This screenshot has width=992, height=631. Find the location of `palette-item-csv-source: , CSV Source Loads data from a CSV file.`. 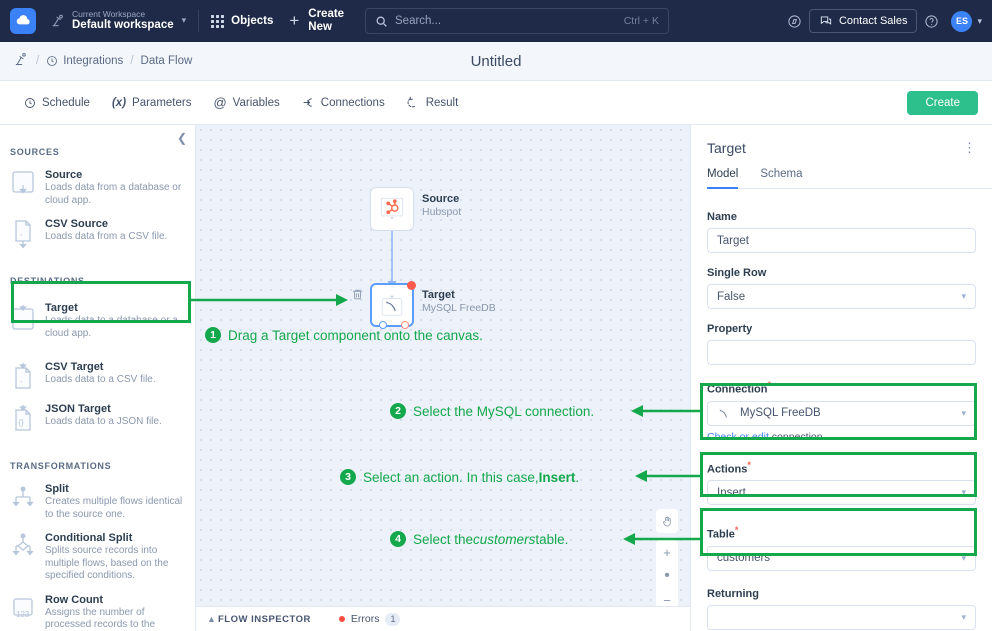

palette-item-csv-source: , CSV Source Loads data from a CSV file. is located at coordinates (97, 233).